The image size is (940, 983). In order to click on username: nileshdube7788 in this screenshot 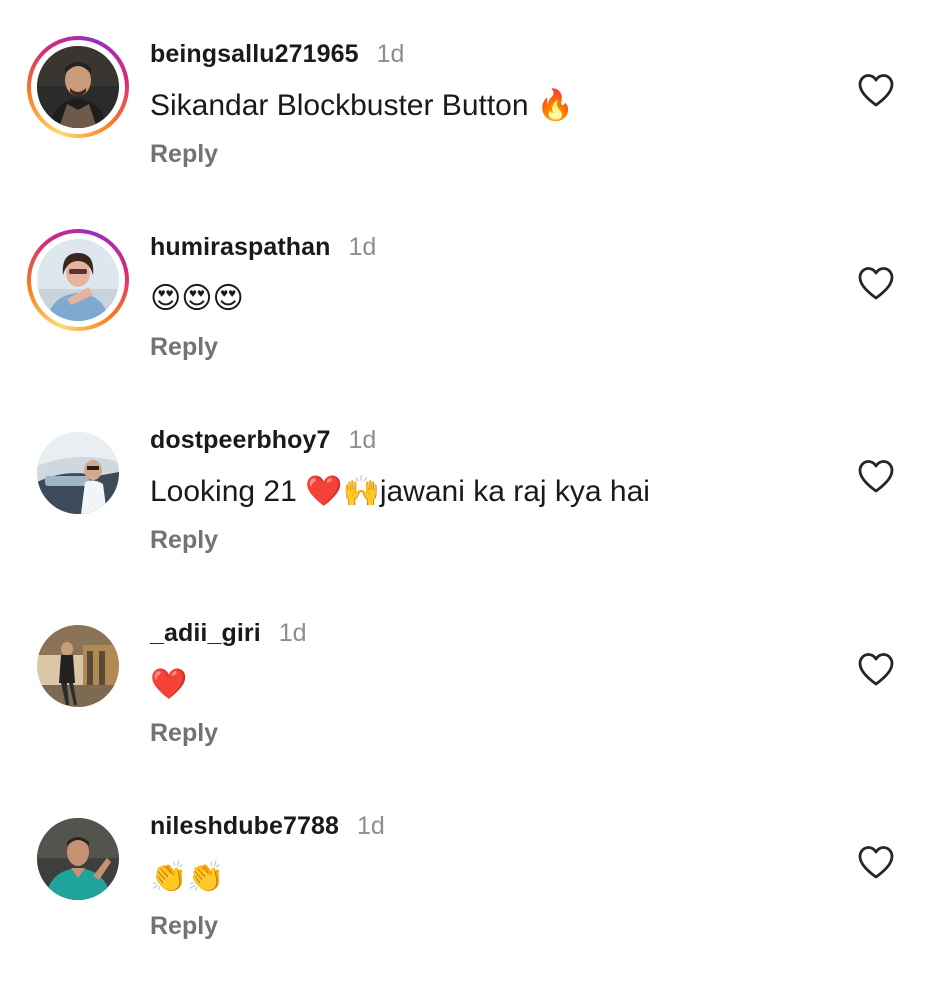, I will do `click(244, 826)`.